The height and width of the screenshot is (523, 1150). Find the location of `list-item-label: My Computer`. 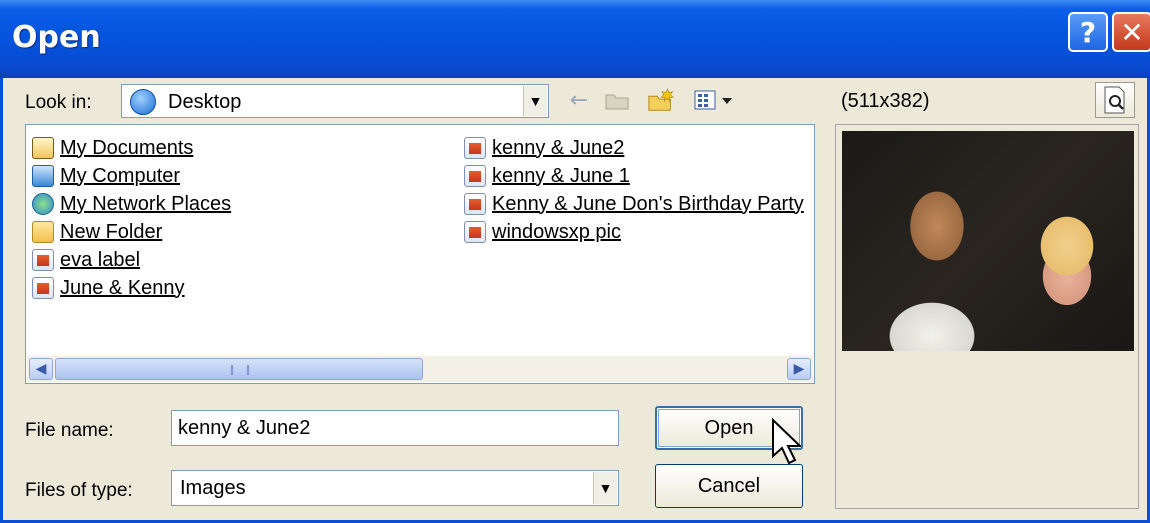

list-item-label: My Computer is located at coordinates (120, 175).